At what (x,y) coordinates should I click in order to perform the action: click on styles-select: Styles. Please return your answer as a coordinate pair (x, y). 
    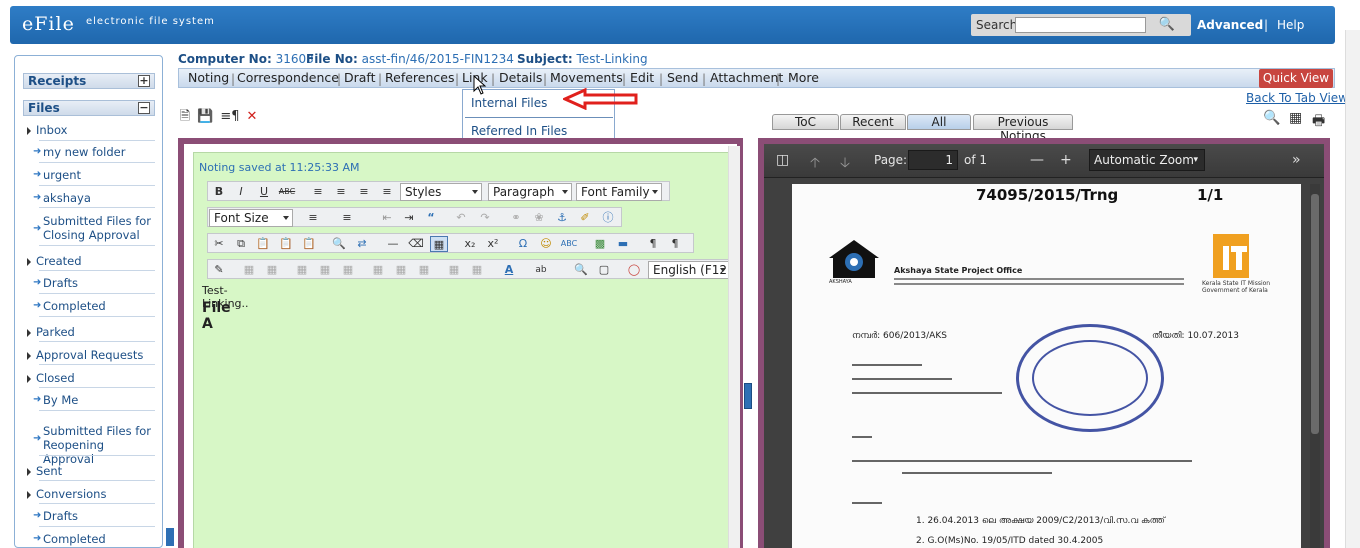
    Looking at the image, I should click on (441, 192).